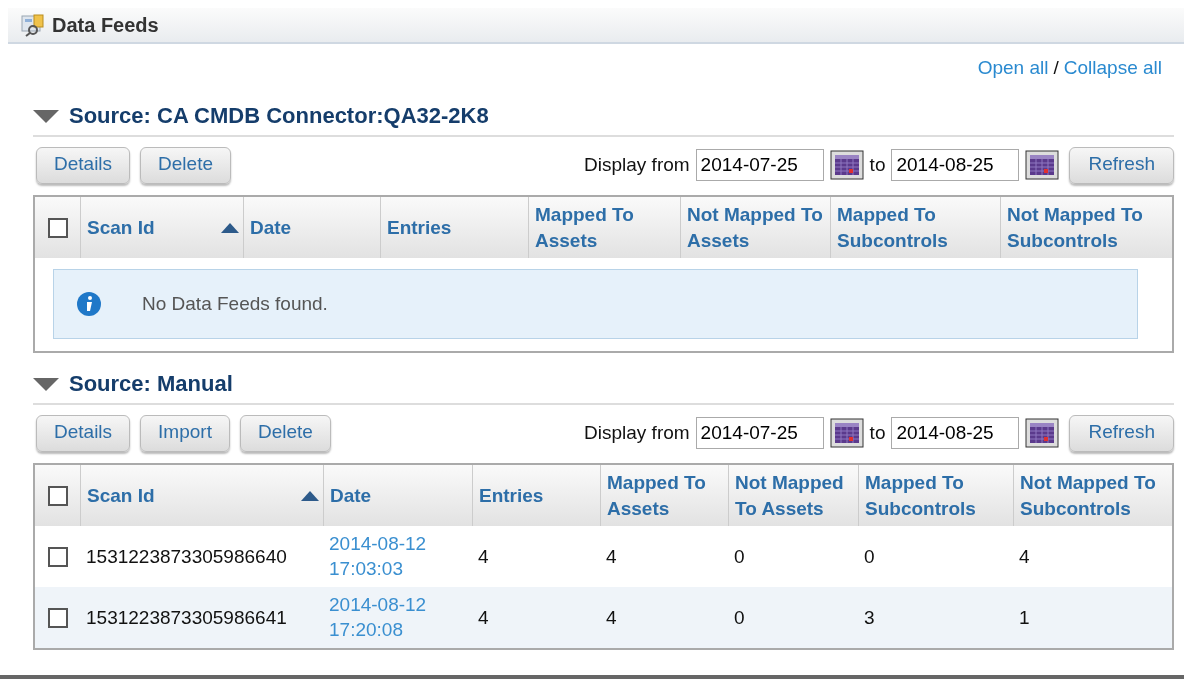 The width and height of the screenshot is (1184, 679). I want to click on count-cell: 3, so click(869, 617).